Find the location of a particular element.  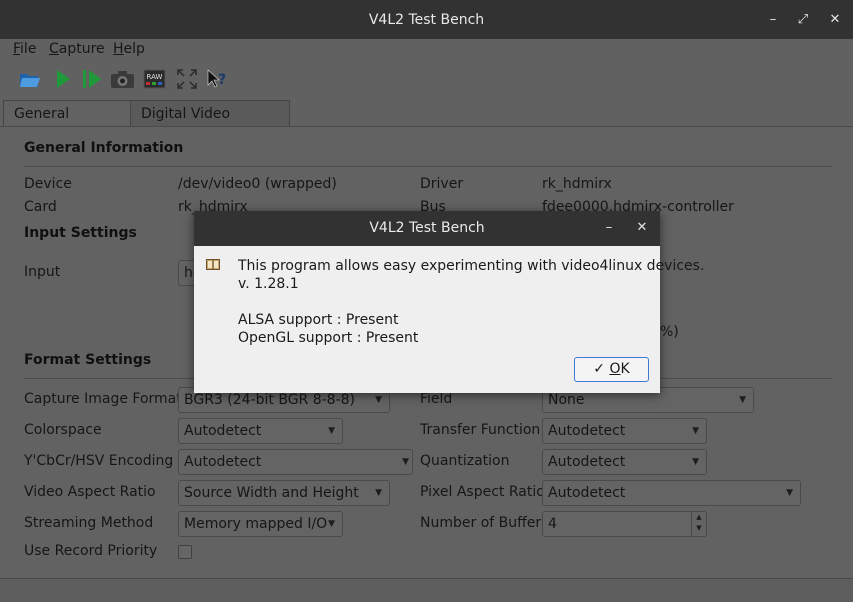

ok-button: ✓ OK is located at coordinates (611, 369).